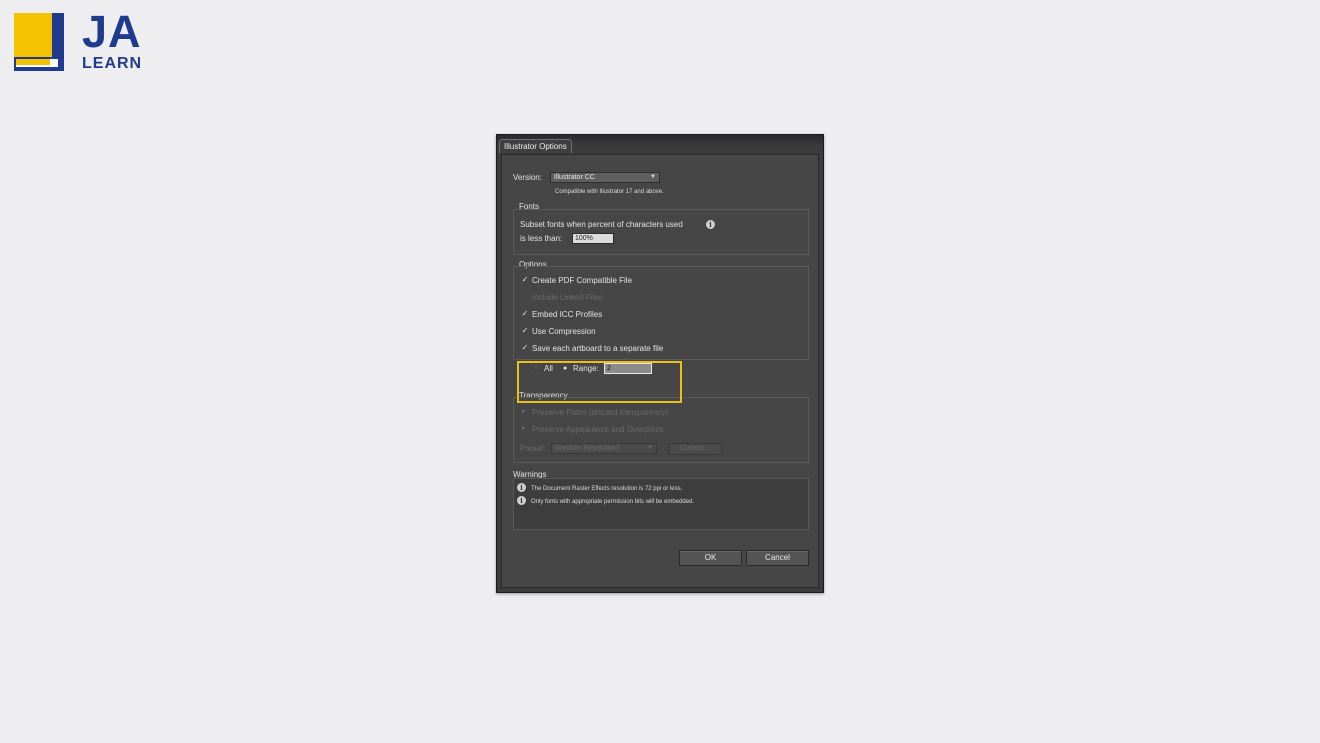  Describe the element at coordinates (527, 177) in the screenshot. I see `version-label: Version:` at that location.